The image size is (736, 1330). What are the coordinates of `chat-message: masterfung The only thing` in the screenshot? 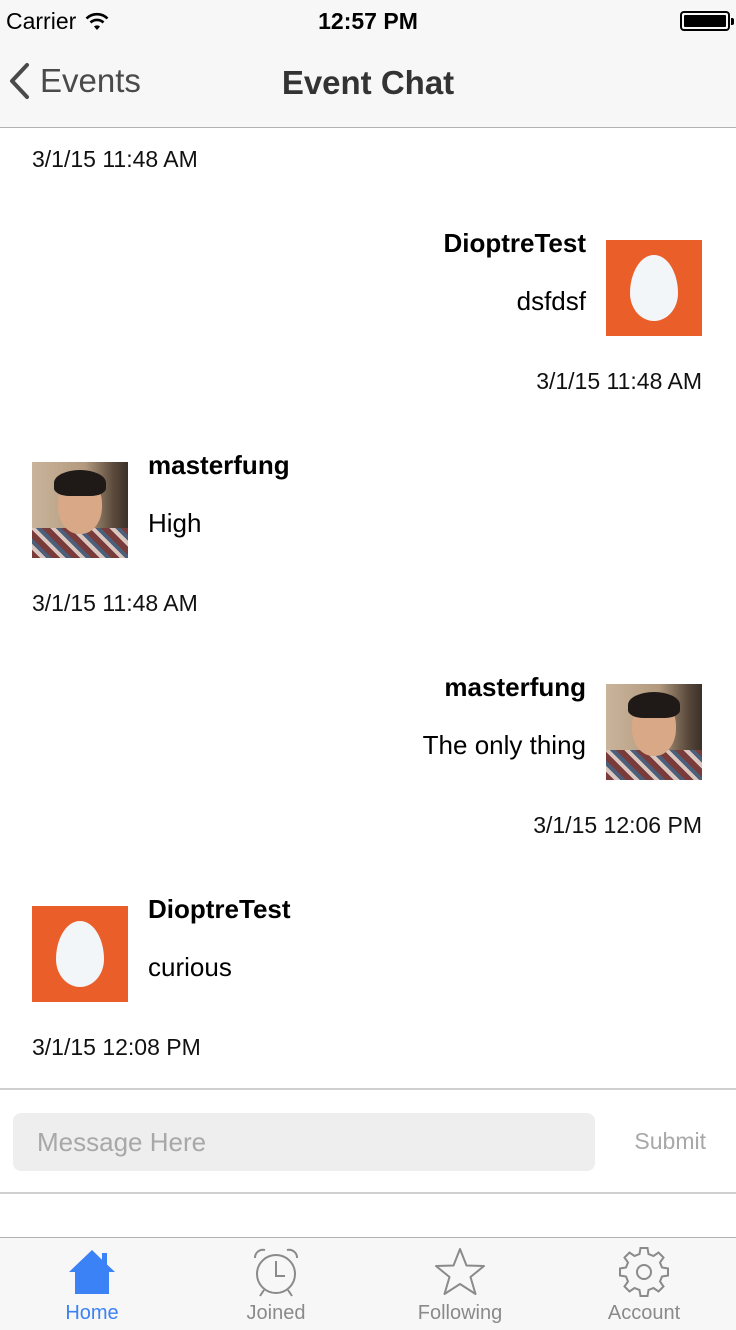 It's located at (368, 733).